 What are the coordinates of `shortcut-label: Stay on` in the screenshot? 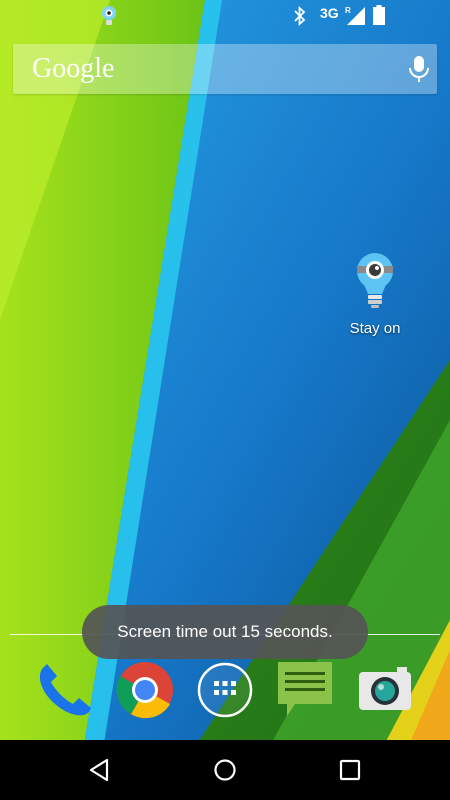 It's located at (375, 328).